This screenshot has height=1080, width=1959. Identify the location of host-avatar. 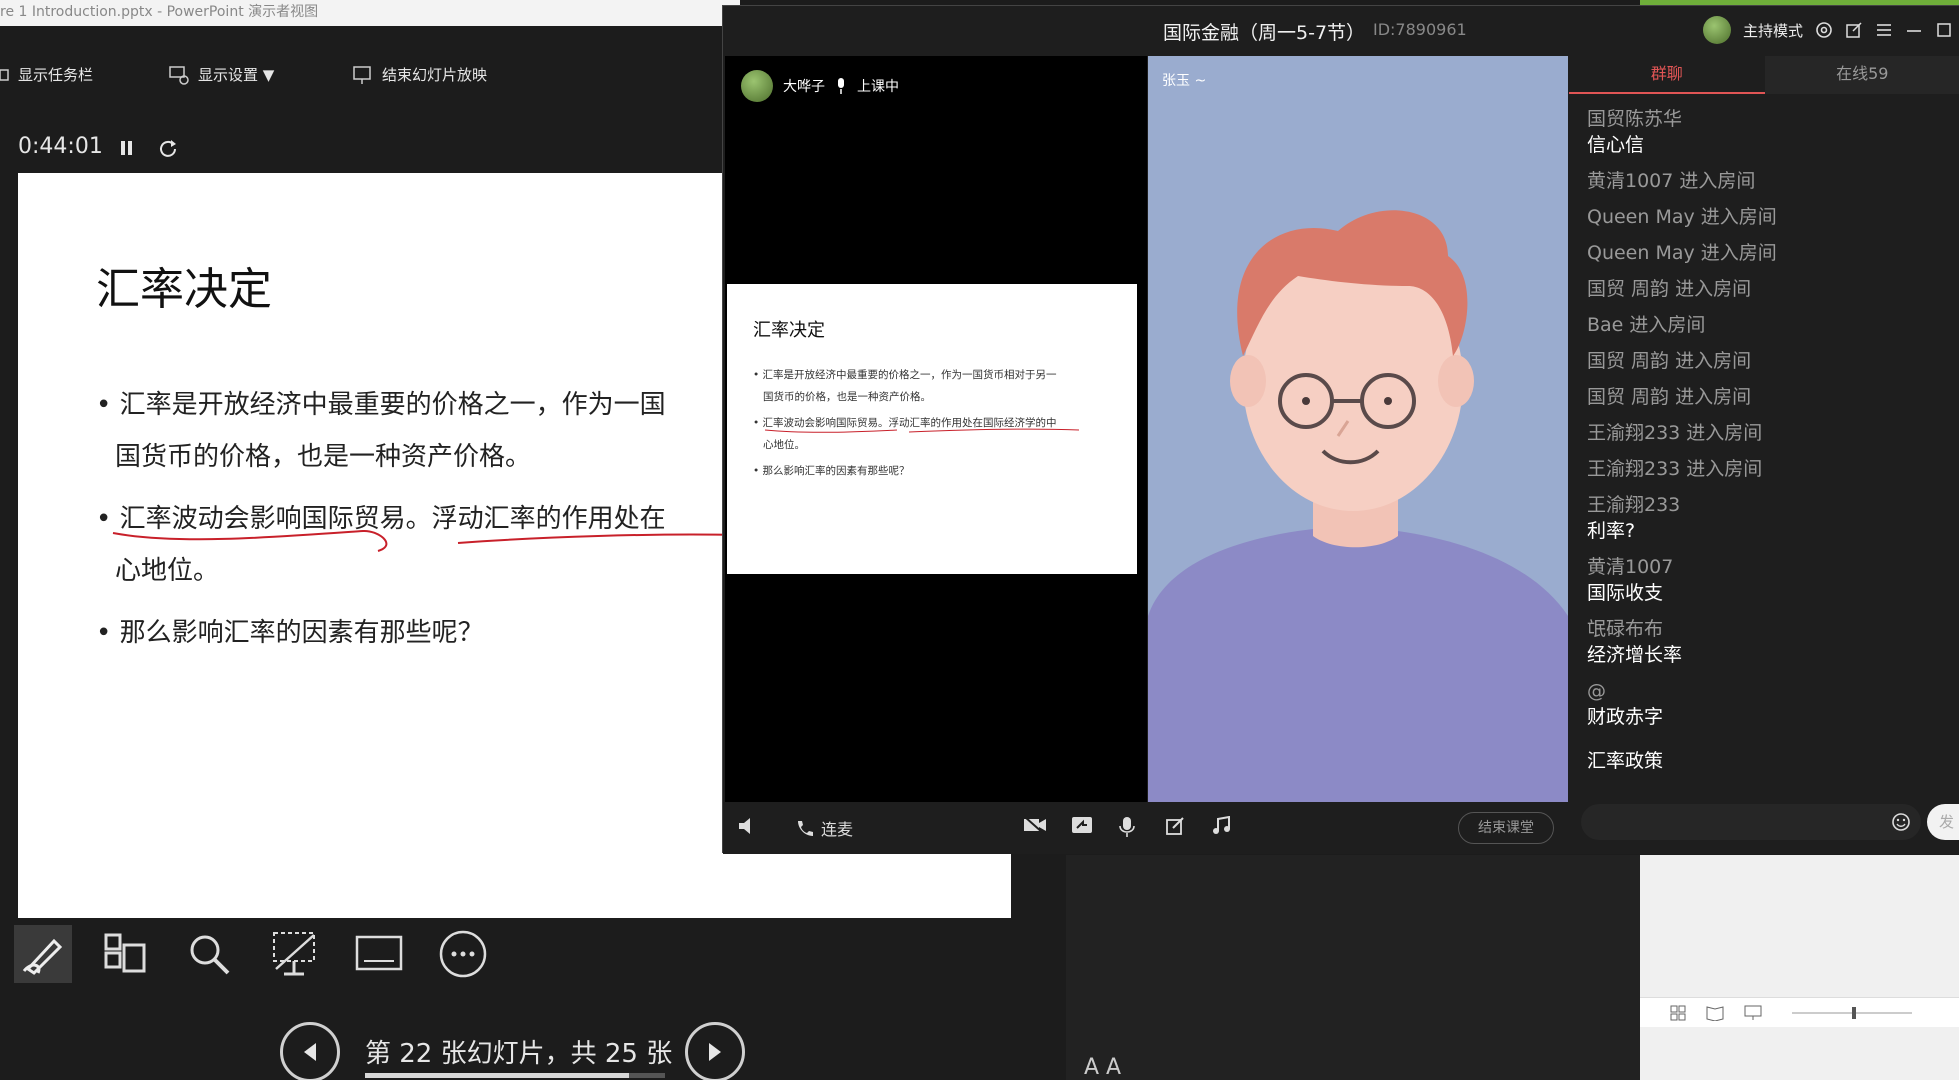
(1717, 30).